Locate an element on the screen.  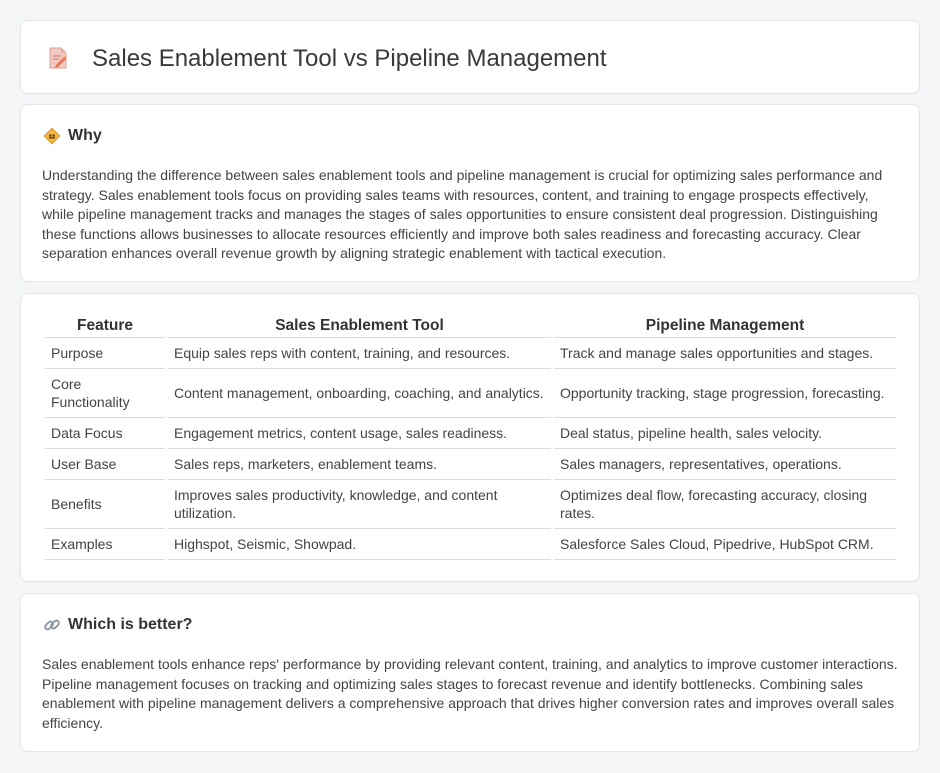
feature-cell: Benefits is located at coordinates (105, 504).